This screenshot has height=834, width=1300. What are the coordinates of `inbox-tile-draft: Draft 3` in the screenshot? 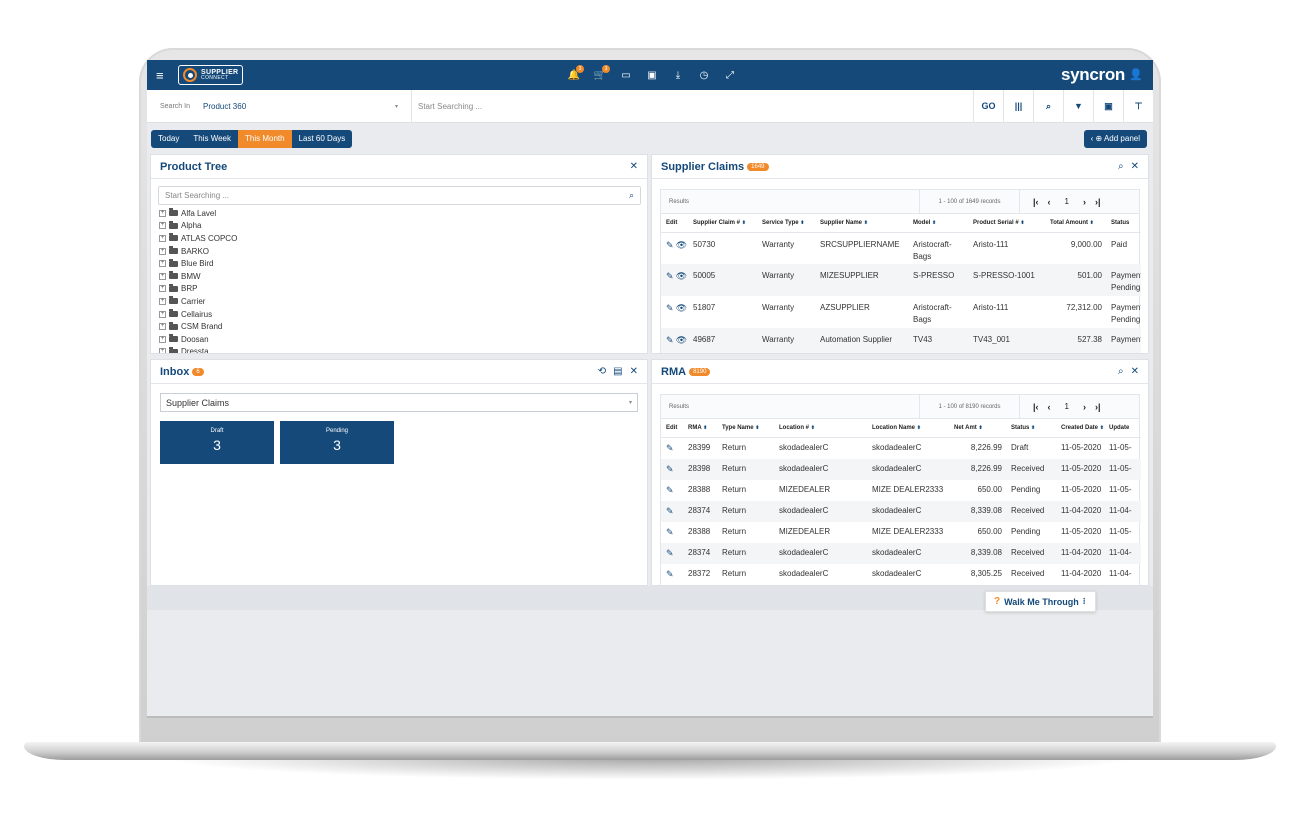 It's located at (217, 442).